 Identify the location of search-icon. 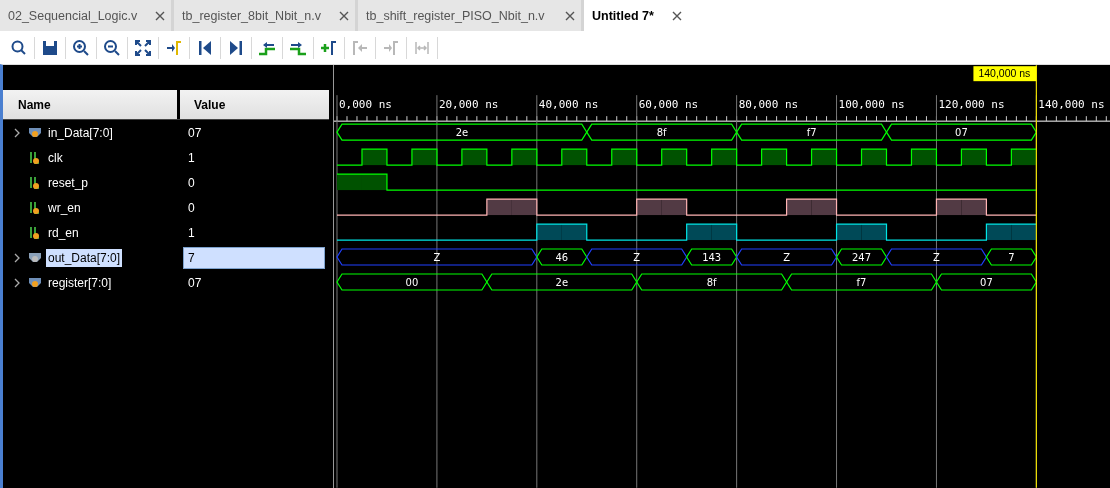
(19, 47).